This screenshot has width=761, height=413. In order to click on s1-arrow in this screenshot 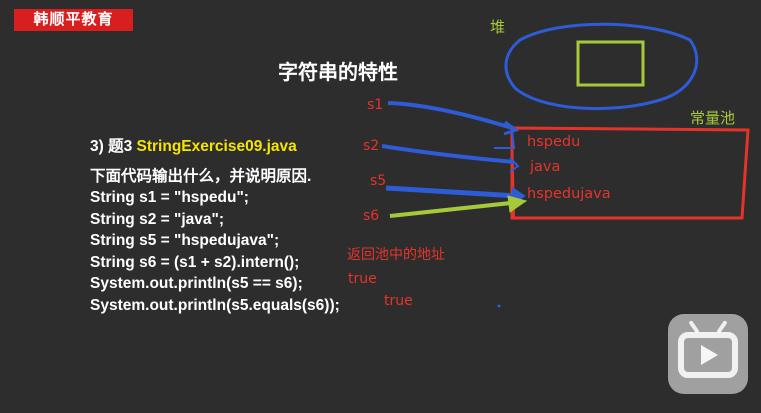, I will do `click(450, 115)`.